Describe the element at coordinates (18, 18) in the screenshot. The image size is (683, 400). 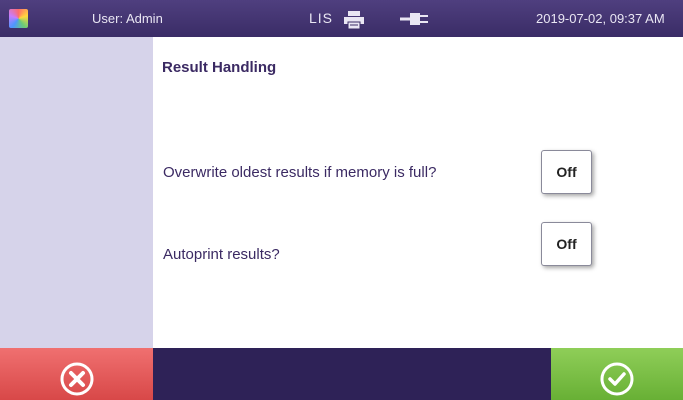
I see `app-logo-icon` at that location.